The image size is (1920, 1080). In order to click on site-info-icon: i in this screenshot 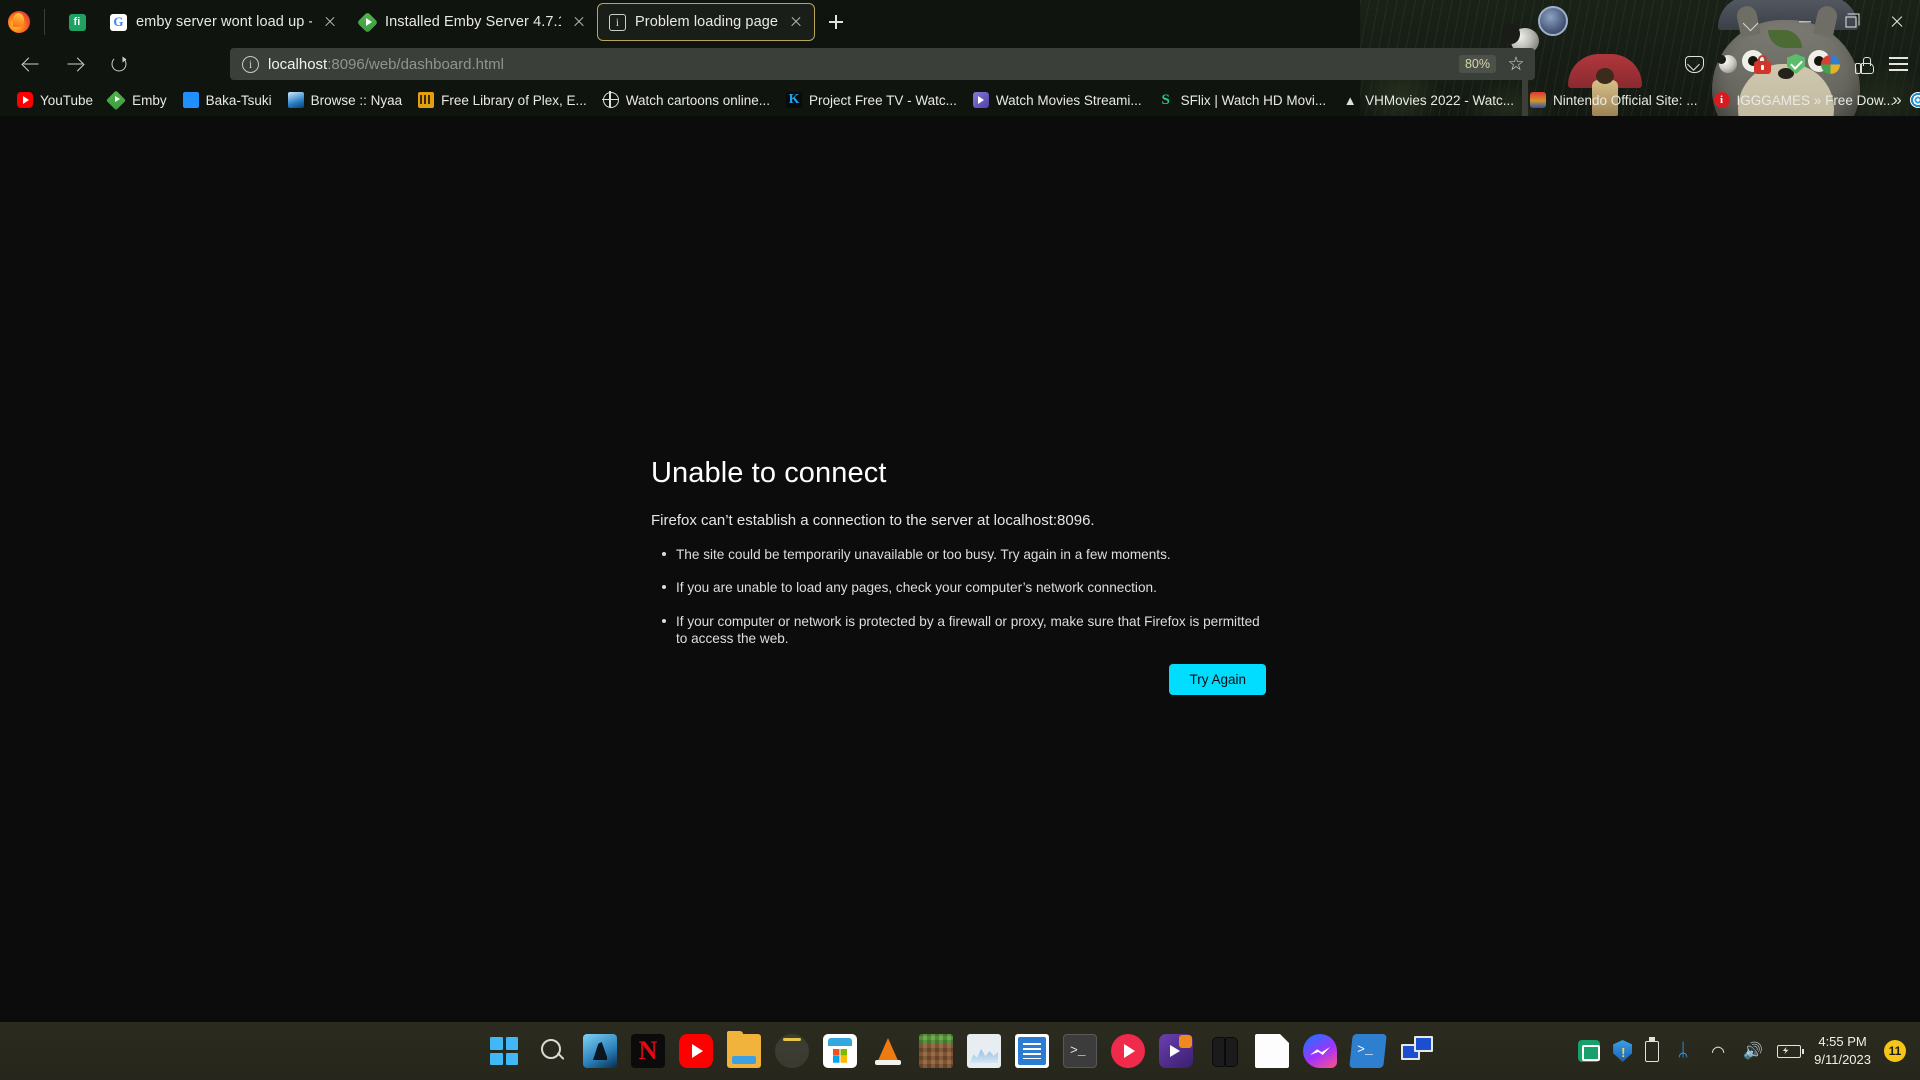, I will do `click(250, 64)`.